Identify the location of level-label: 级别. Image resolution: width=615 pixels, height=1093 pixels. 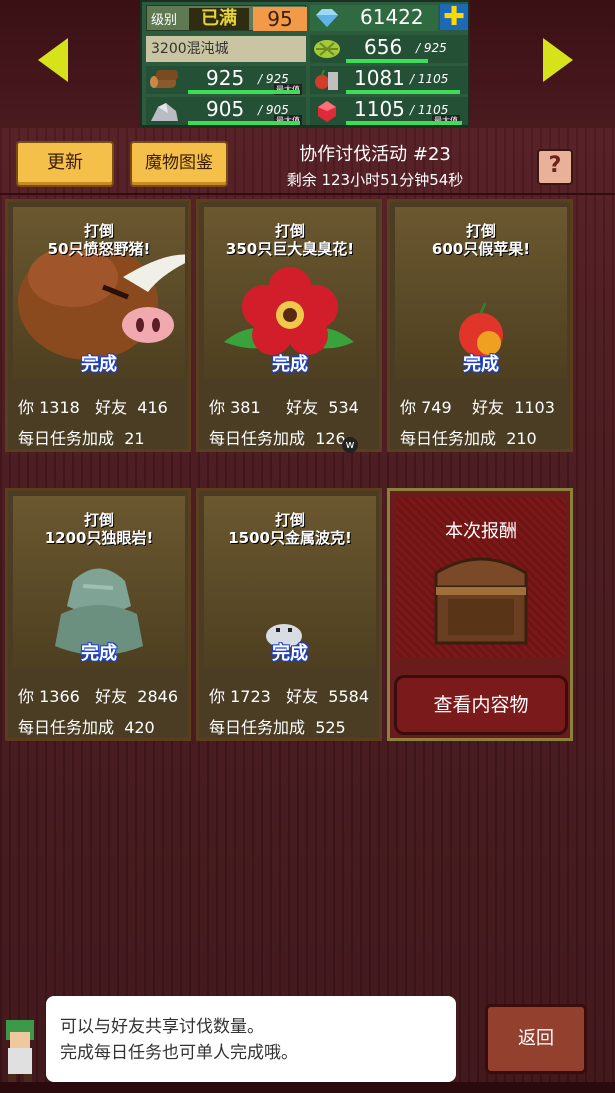
(164, 20).